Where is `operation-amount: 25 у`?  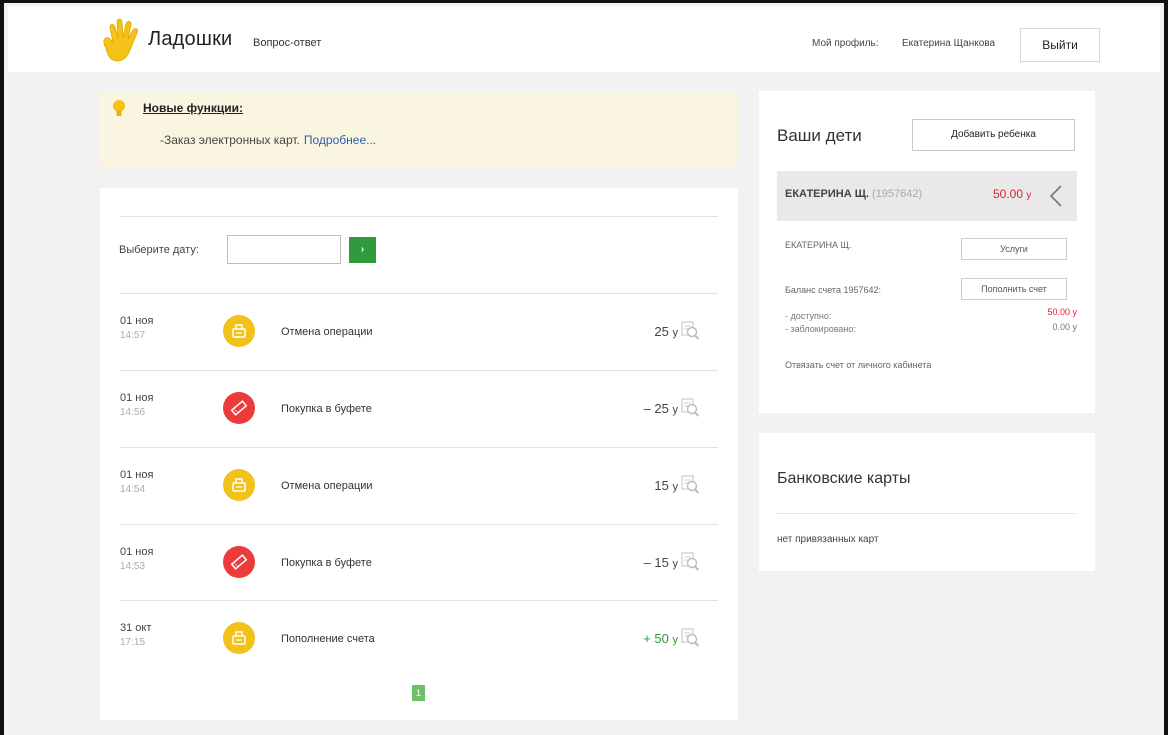
operation-amount: 25 у is located at coordinates (666, 331).